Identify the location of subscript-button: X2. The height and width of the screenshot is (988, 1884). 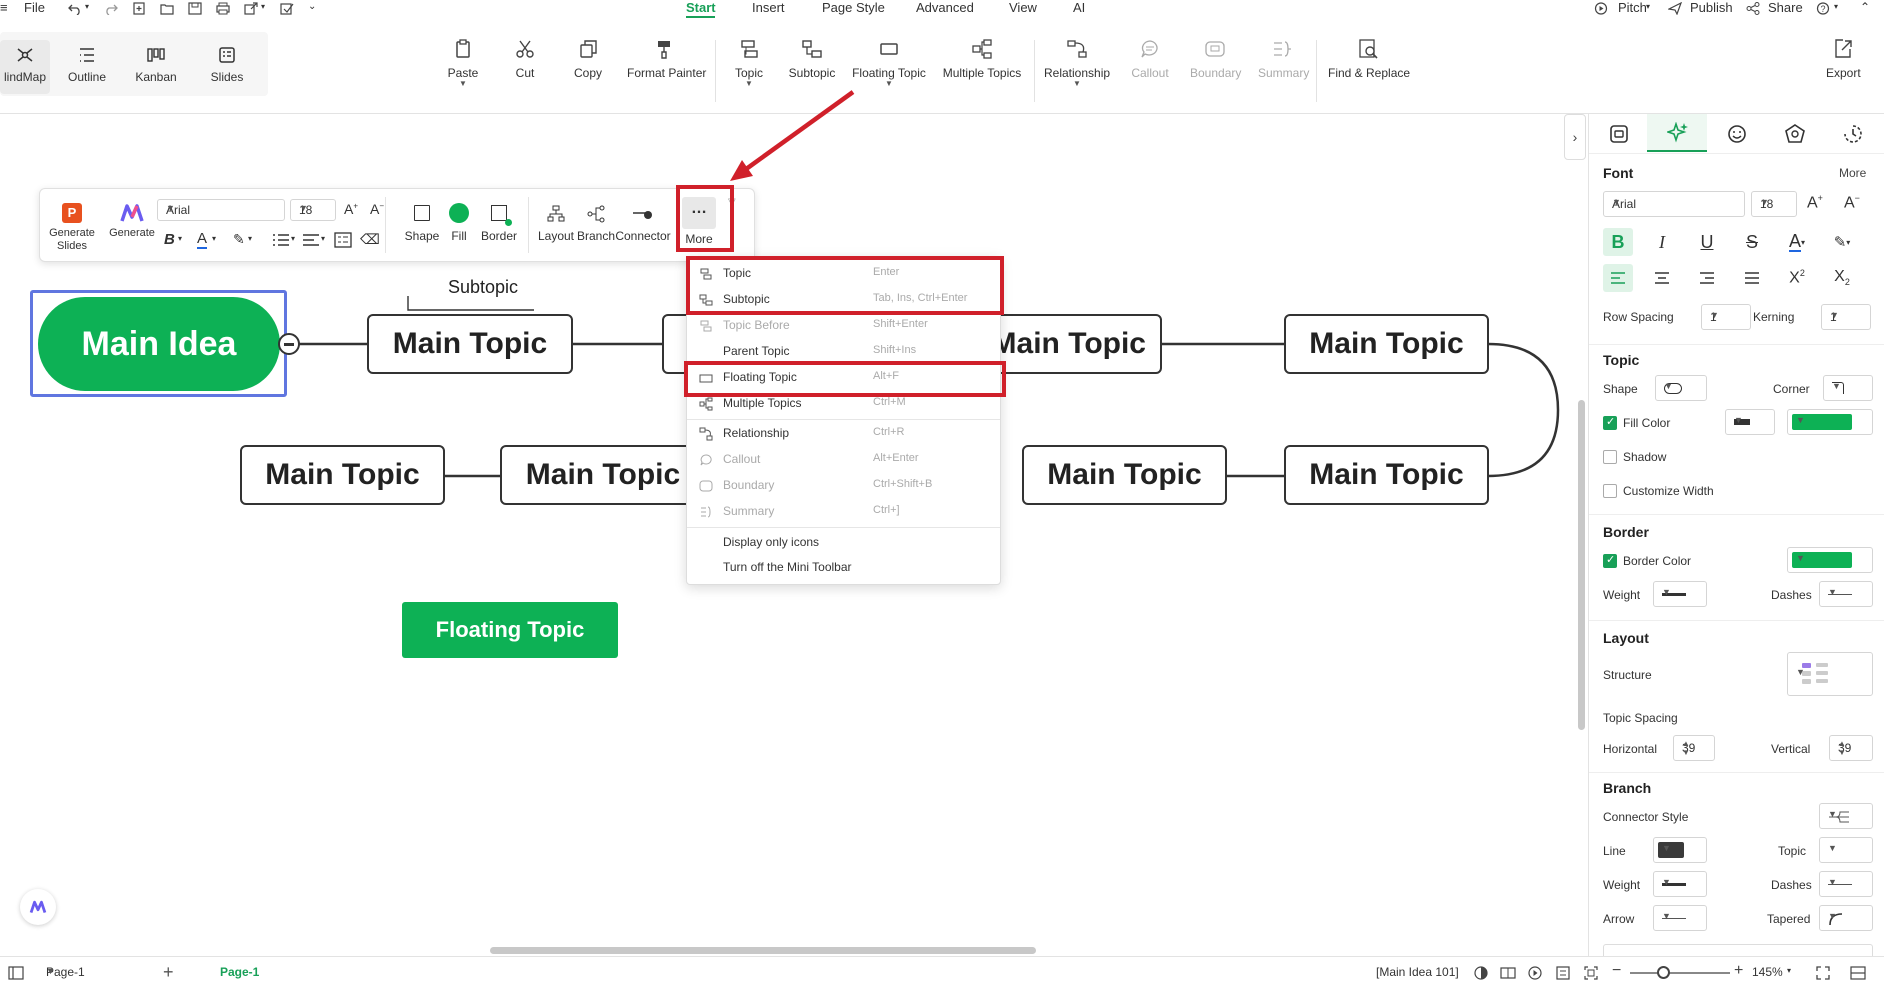
(1842, 278).